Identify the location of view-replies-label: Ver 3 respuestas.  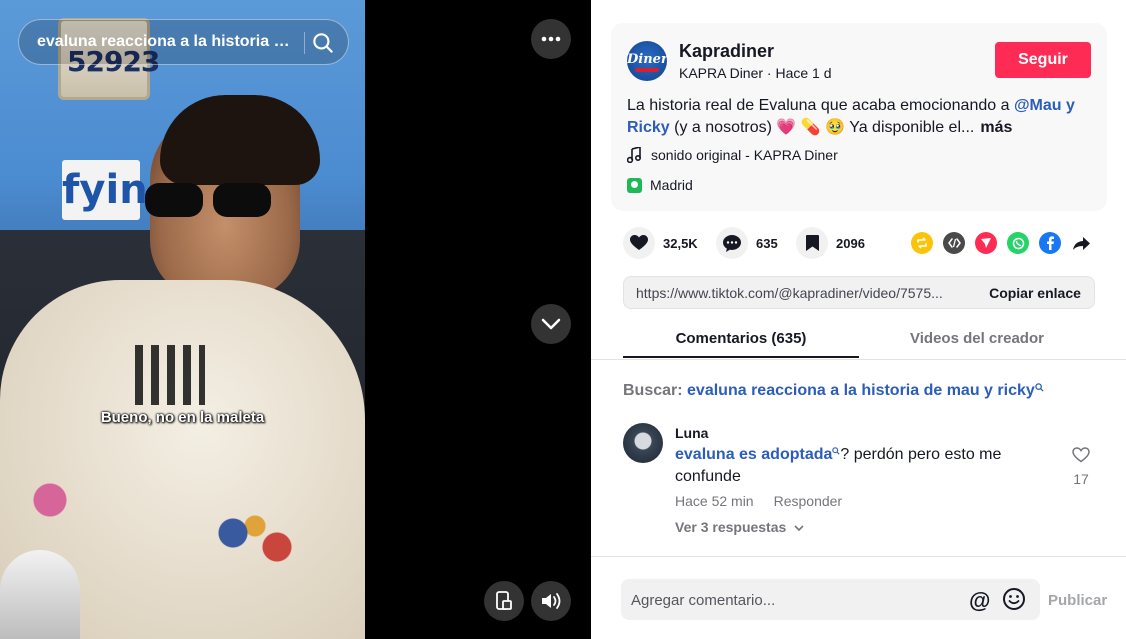
(731, 527).